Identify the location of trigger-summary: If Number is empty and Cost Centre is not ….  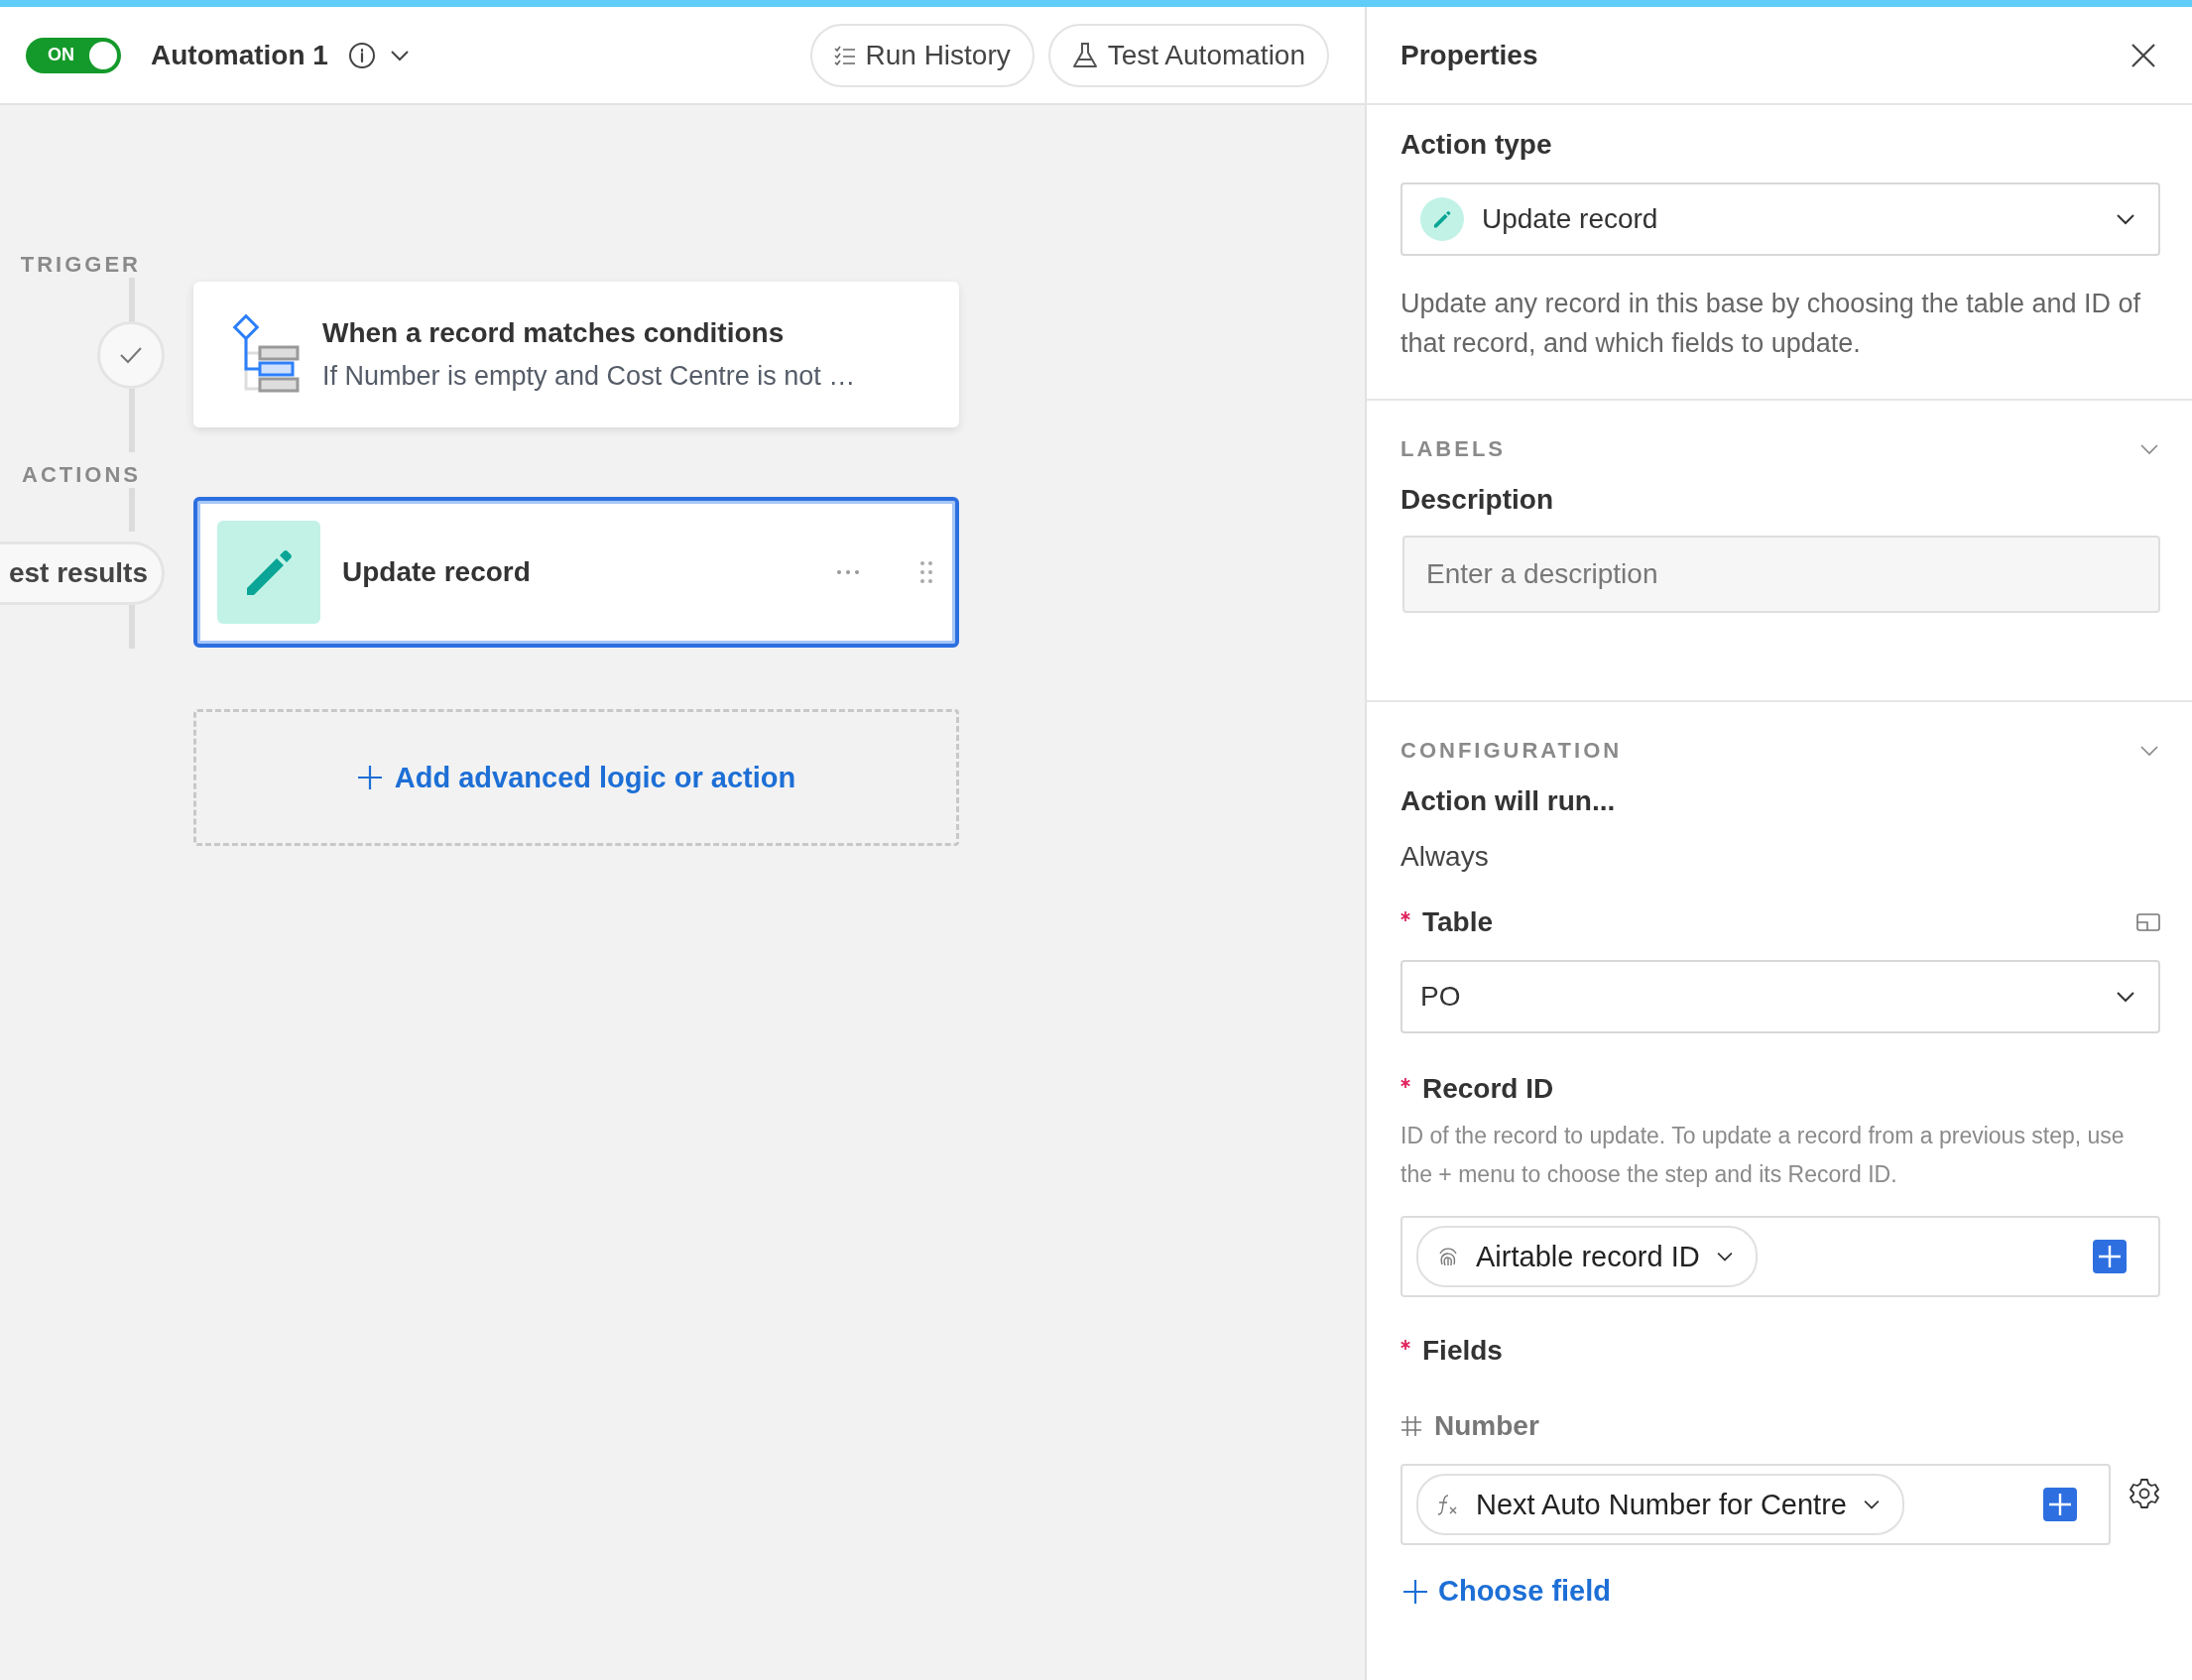
(589, 376).